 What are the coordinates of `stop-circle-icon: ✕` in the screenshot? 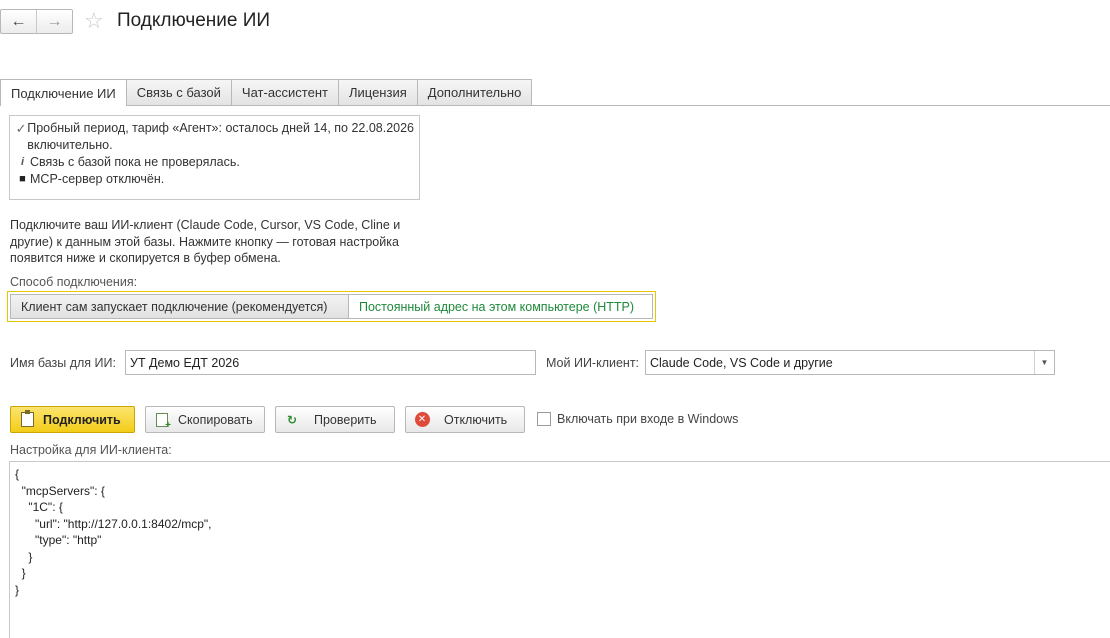 It's located at (422, 420).